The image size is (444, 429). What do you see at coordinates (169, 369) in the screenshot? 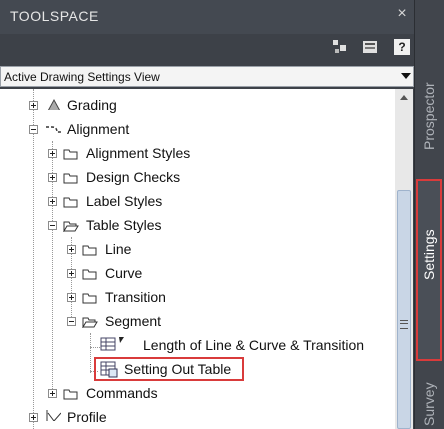
I see `selection-highlight` at bounding box center [169, 369].